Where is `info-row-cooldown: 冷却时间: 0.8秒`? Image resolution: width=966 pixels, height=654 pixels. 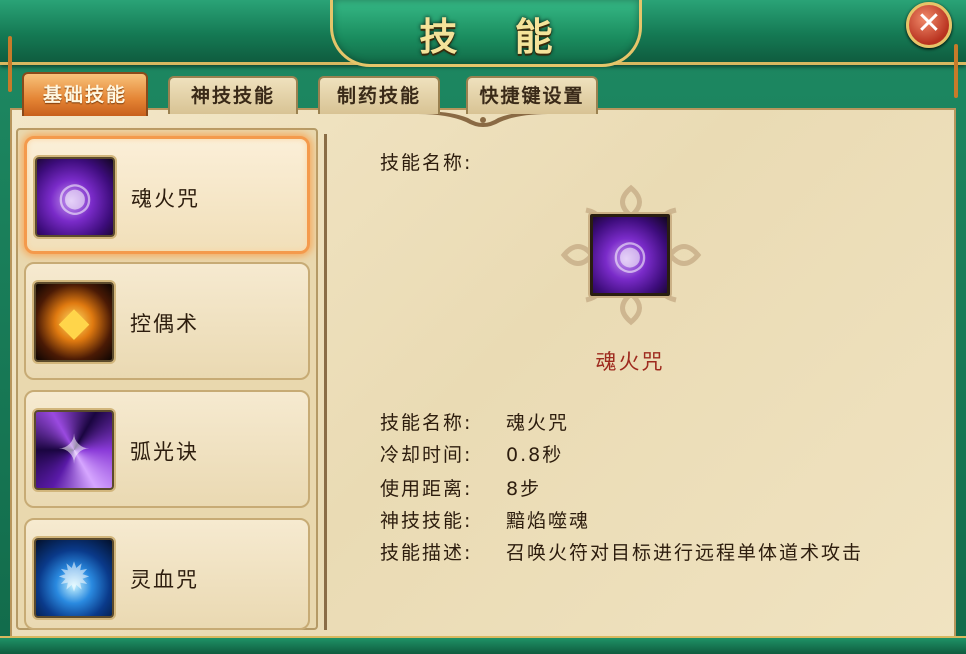 info-row-cooldown: 冷却时间: 0.8秒 is located at coordinates (471, 453).